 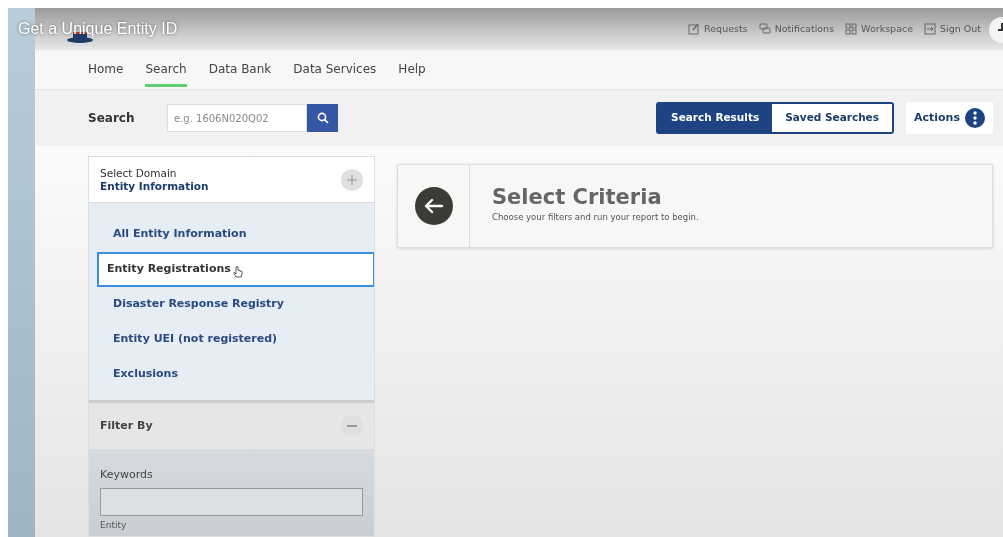 I want to click on header-link: Requests, so click(x=718, y=29).